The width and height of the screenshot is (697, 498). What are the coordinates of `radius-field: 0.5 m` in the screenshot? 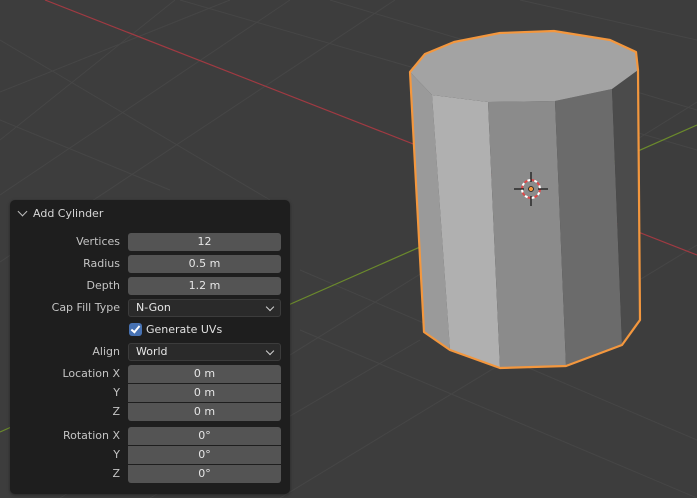 It's located at (204, 264).